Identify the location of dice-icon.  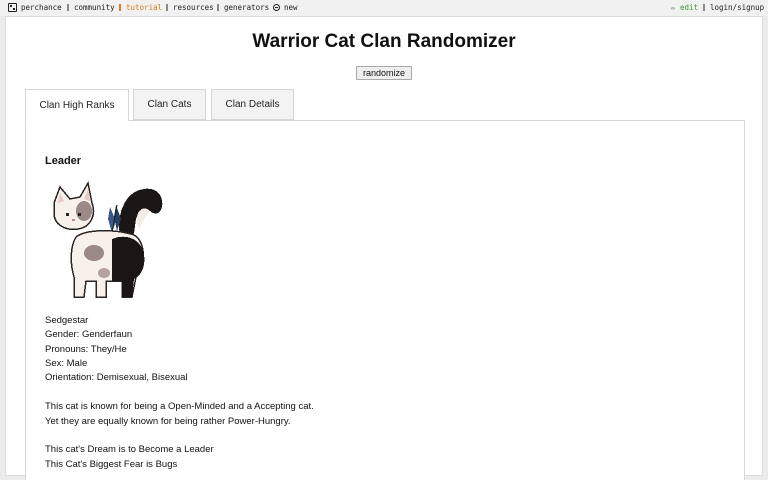
(12, 7).